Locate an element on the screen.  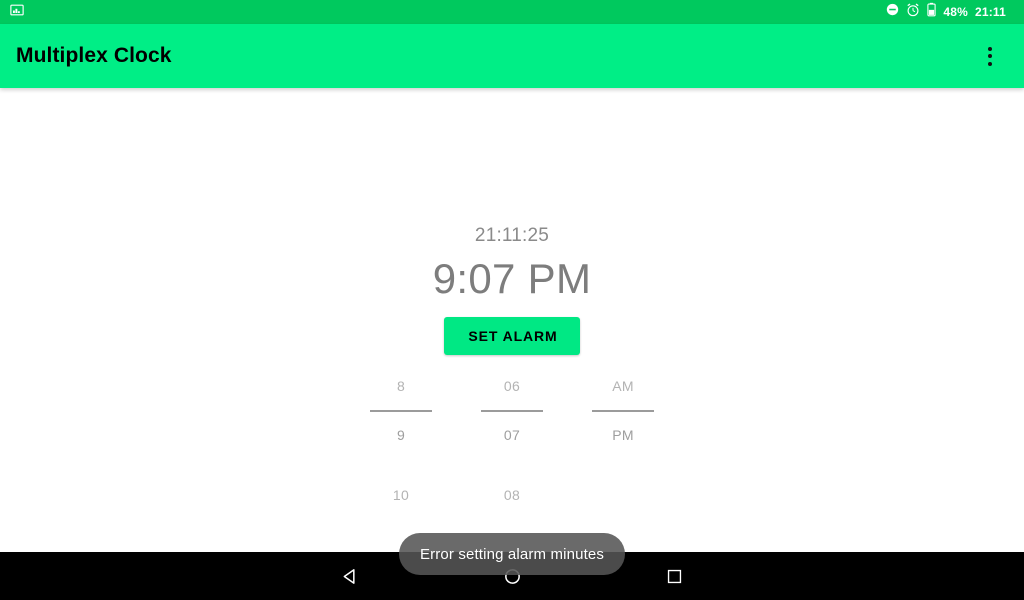
hour-value-below: 10 is located at coordinates (401, 495).